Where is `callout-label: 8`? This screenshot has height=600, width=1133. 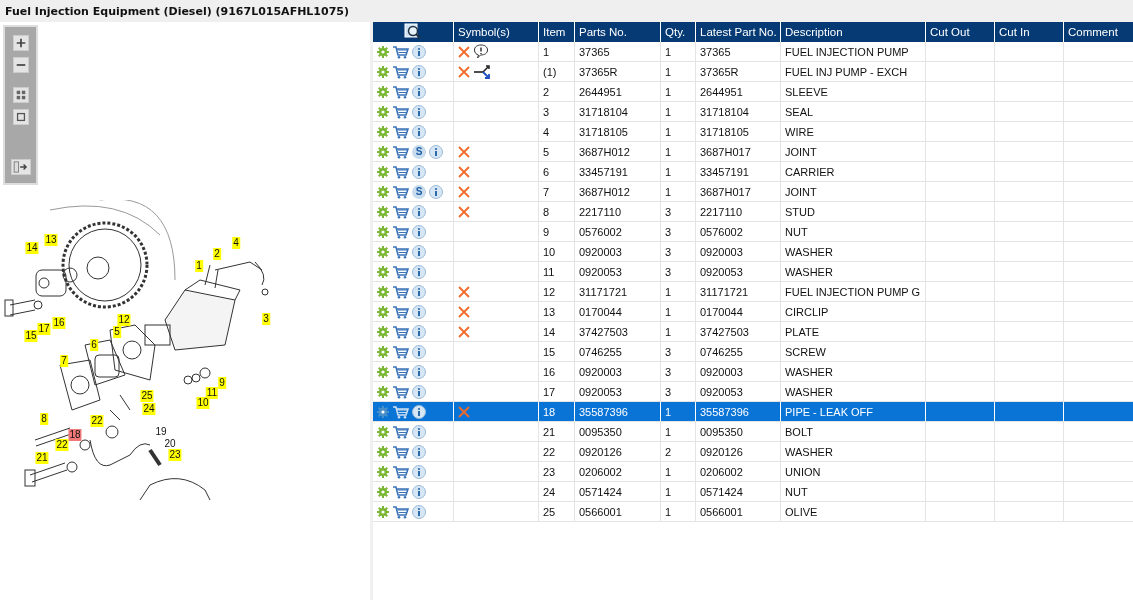
callout-label: 8 is located at coordinates (44, 419).